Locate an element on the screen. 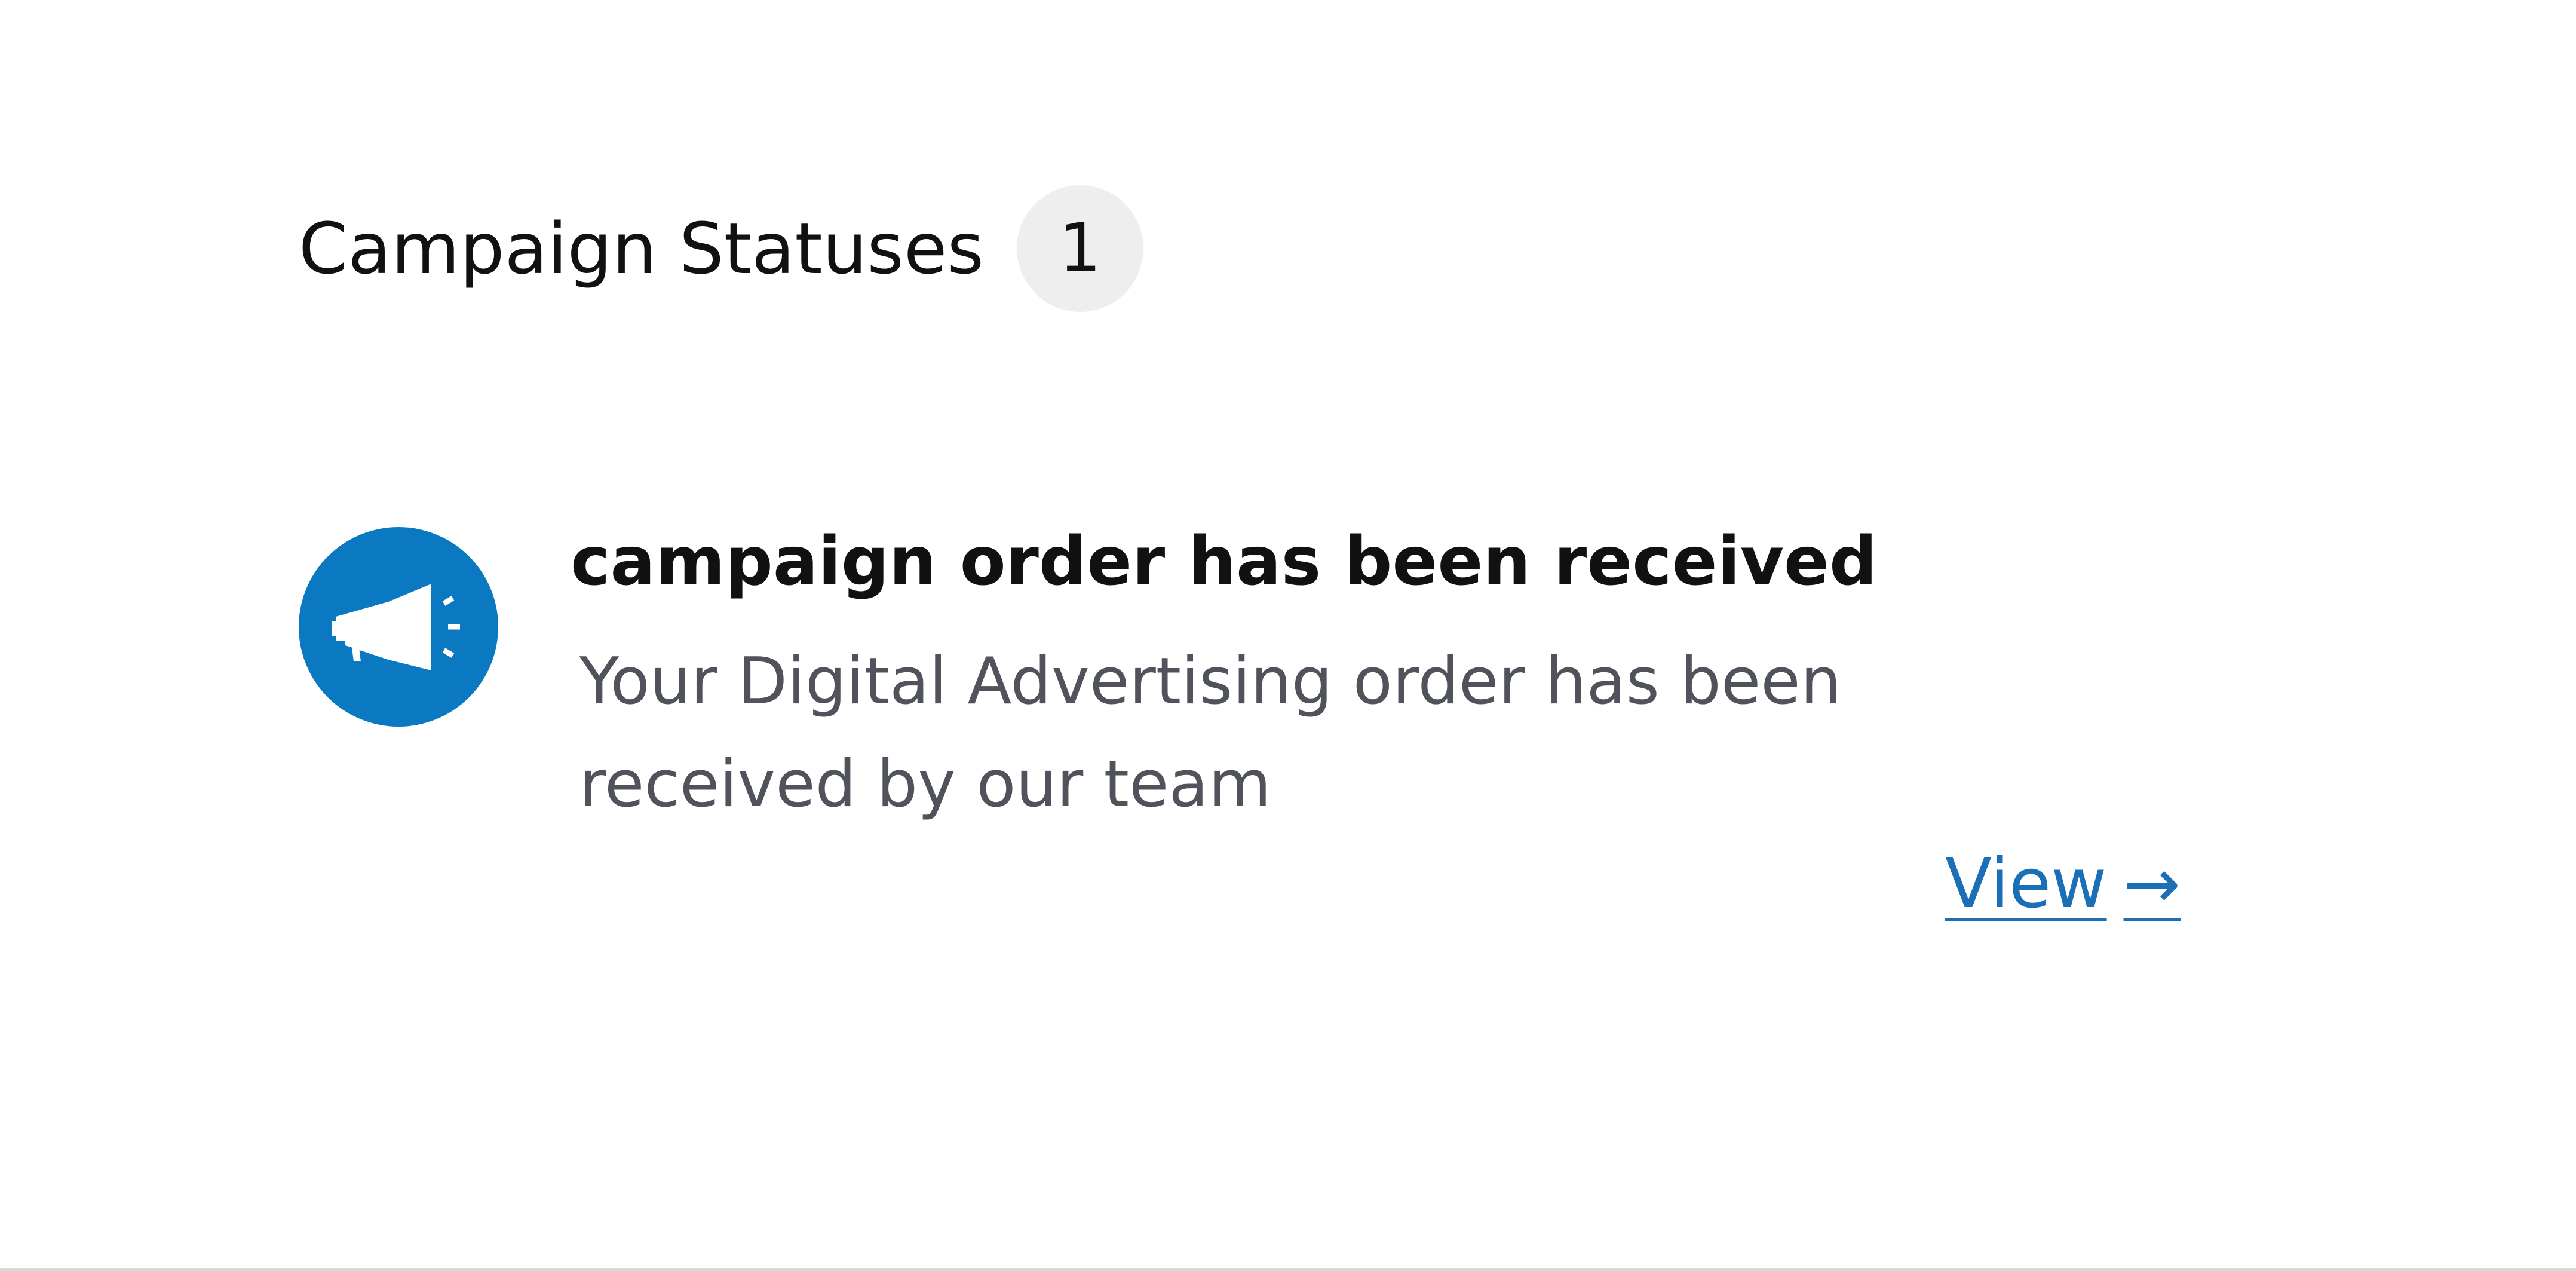 Image resolution: width=2576 pixels, height=1271 pixels. view-link-label: View is located at coordinates (2026, 883).